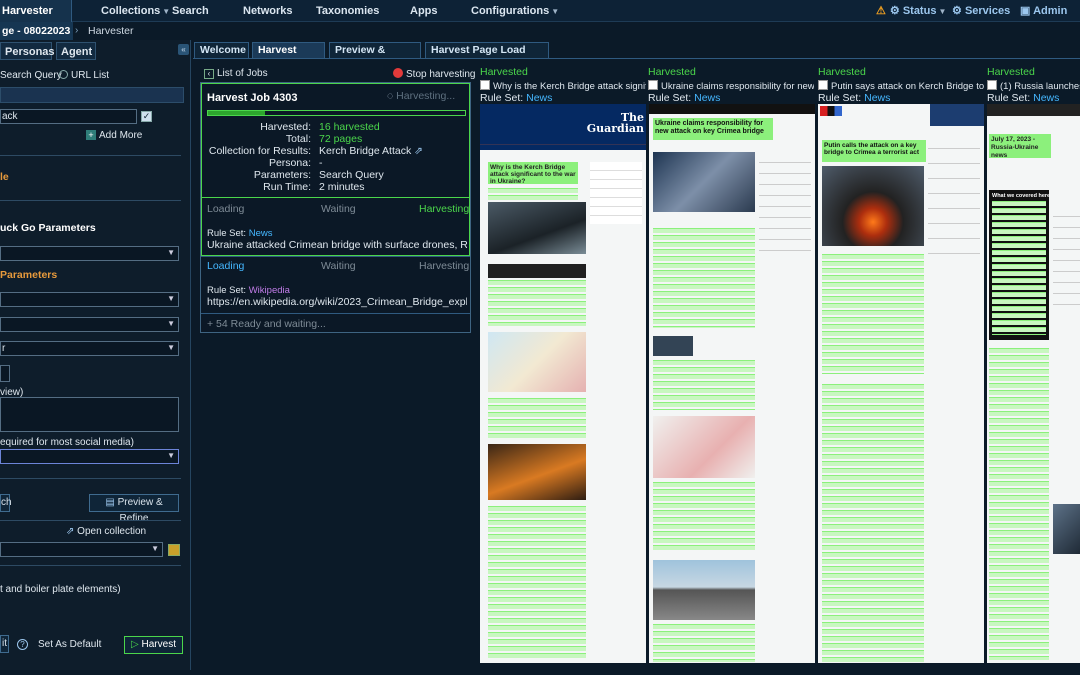 The height and width of the screenshot is (675, 1080). I want to click on stage-harvesting: Harvesting, so click(444, 209).